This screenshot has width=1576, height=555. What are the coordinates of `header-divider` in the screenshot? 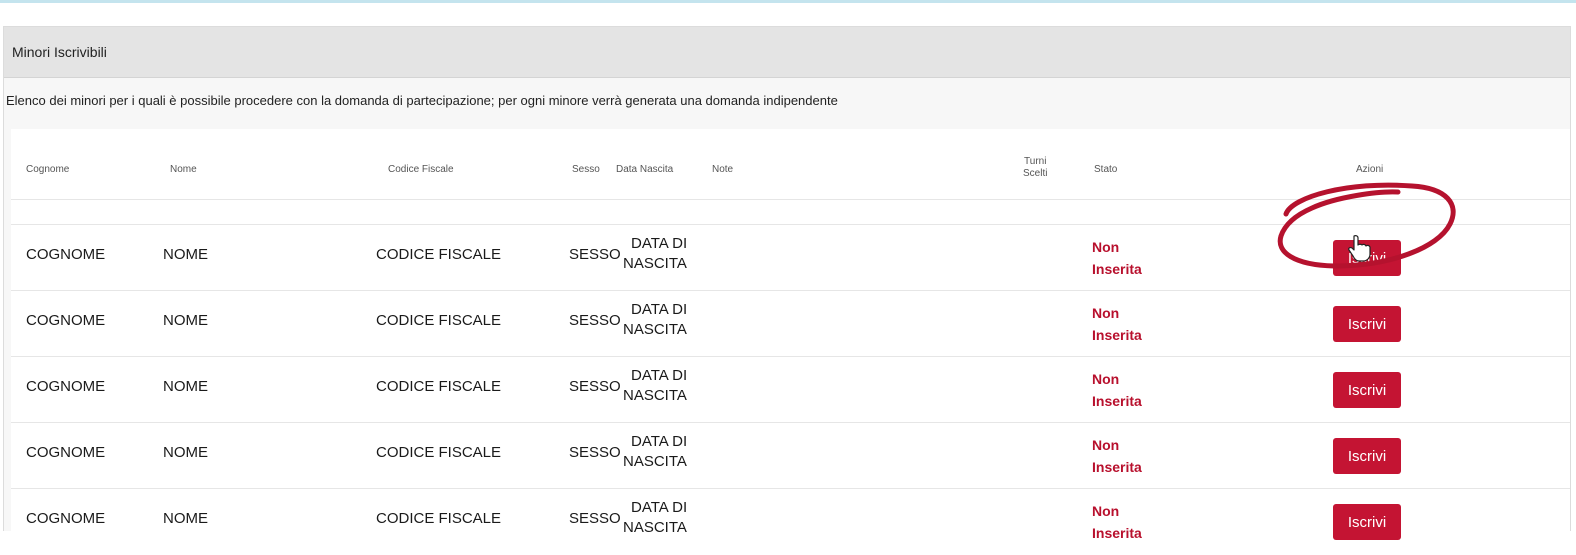 It's located at (790, 199).